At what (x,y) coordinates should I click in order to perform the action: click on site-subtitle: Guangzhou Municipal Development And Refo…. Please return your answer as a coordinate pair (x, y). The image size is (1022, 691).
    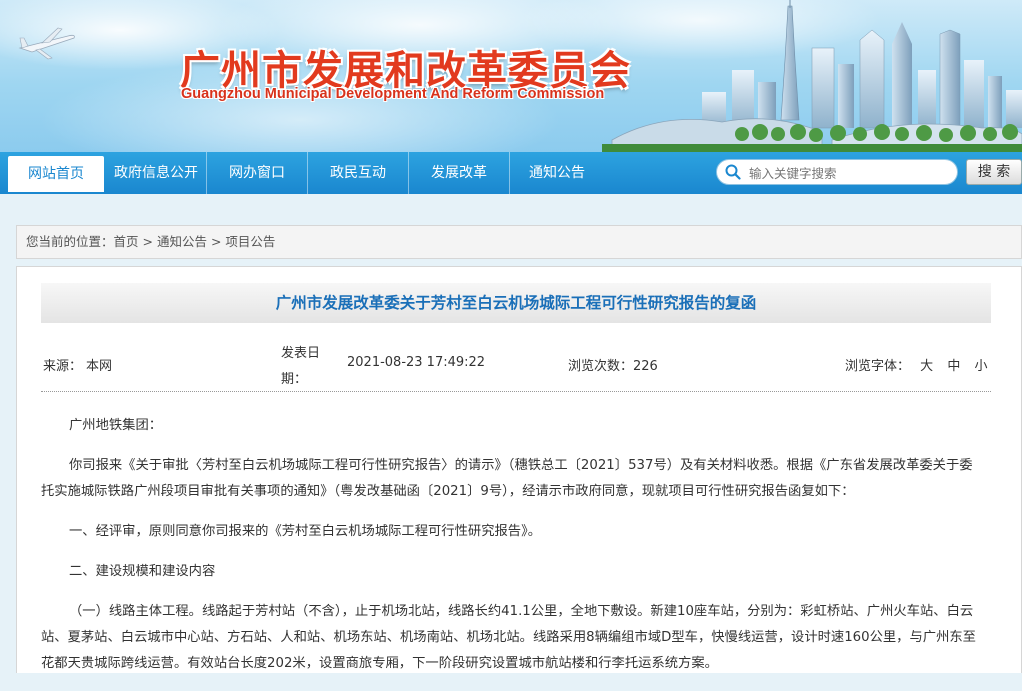
    Looking at the image, I should click on (393, 94).